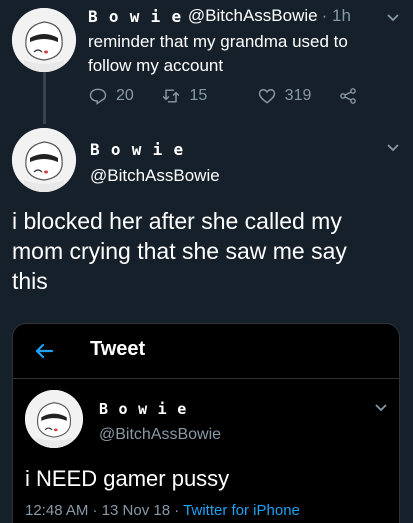 Image resolution: width=413 pixels, height=523 pixels. I want to click on tweet-text-line: mom crying that she saw me say, so click(179, 251).